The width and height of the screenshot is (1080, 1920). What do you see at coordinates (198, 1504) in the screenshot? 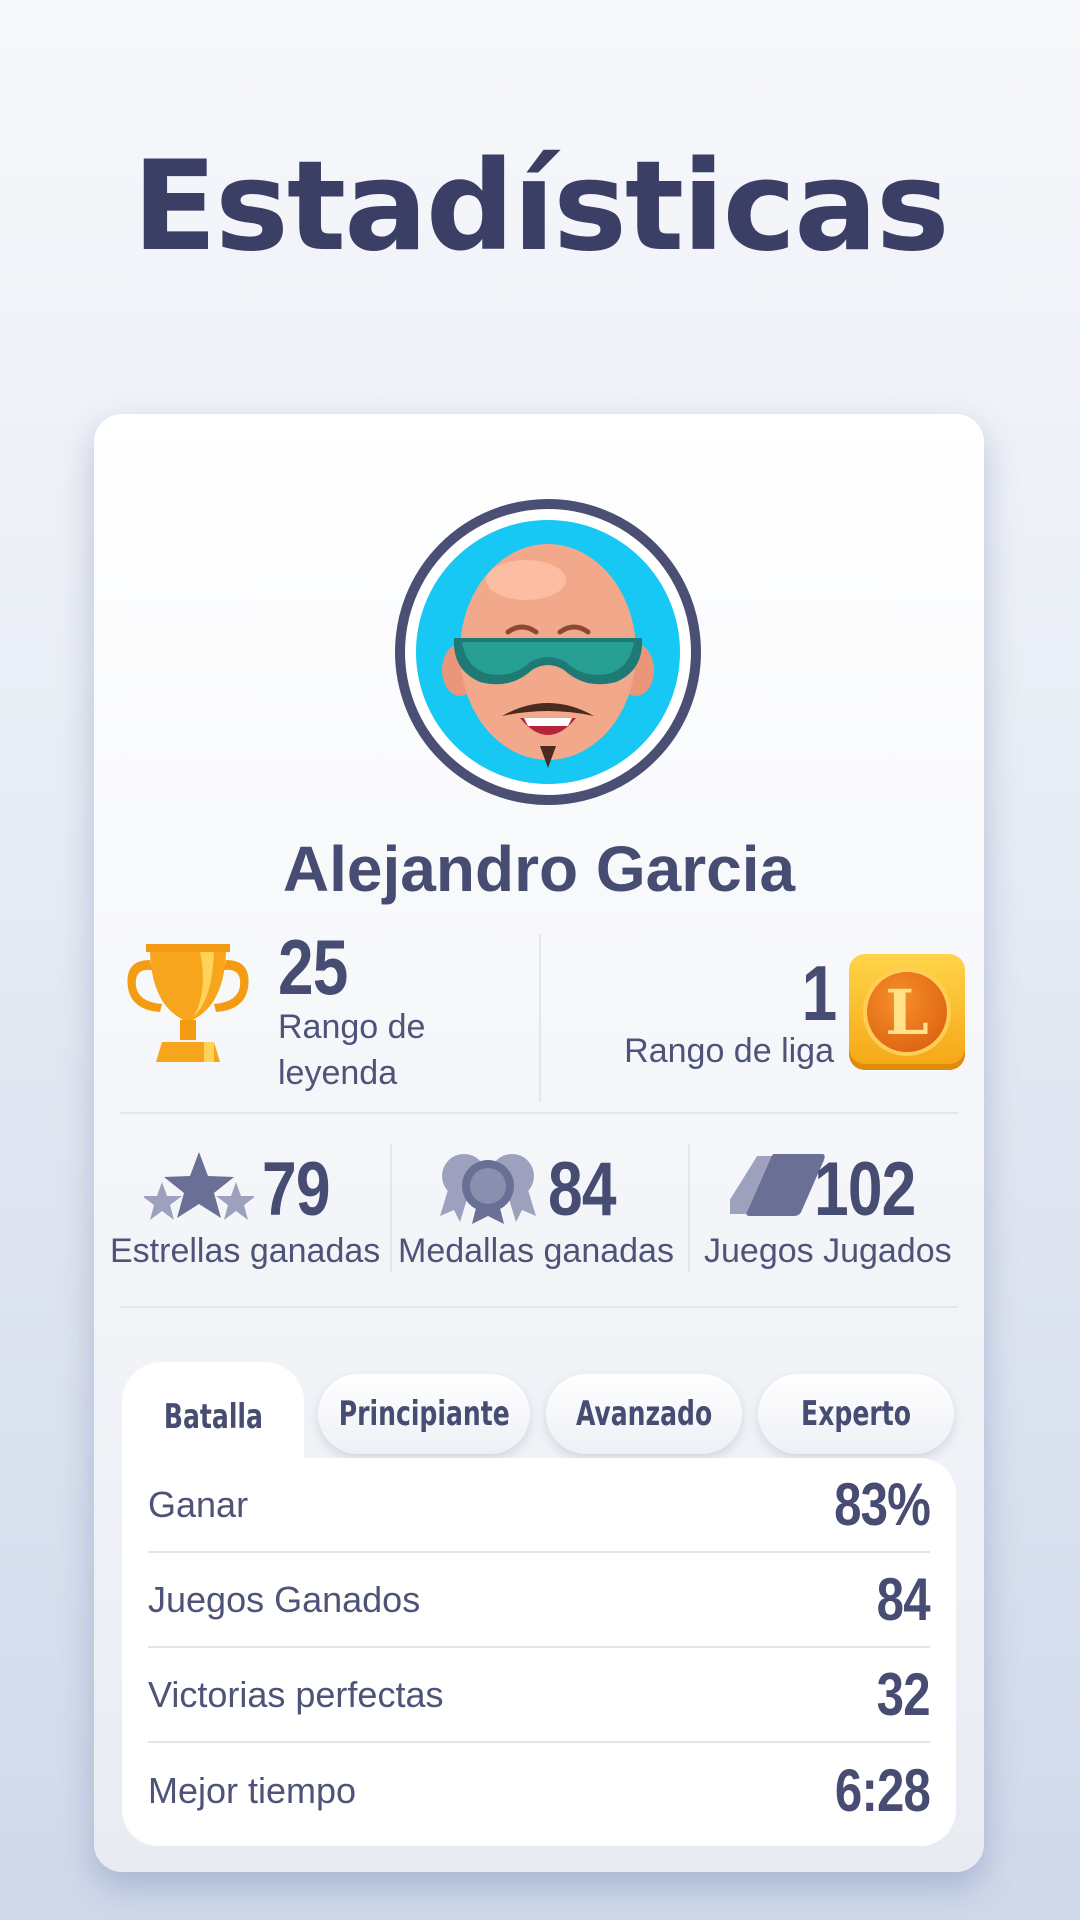
I see `row-label: Ganar` at bounding box center [198, 1504].